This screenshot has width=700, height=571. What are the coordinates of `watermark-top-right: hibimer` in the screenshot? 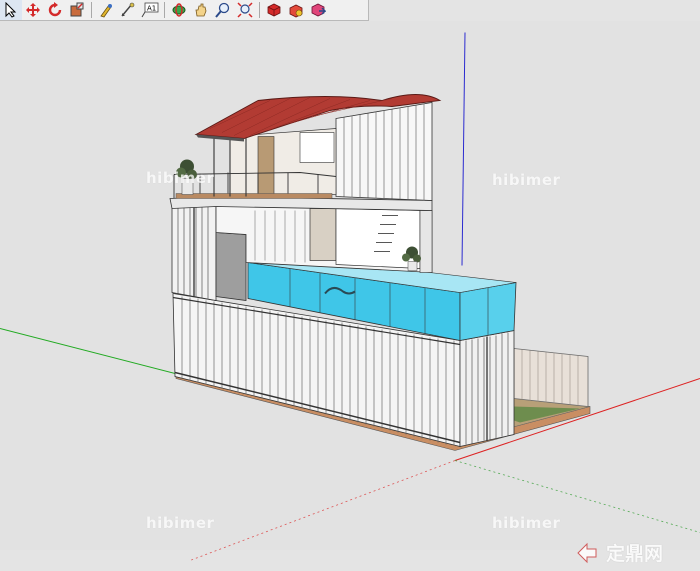 It's located at (526, 180).